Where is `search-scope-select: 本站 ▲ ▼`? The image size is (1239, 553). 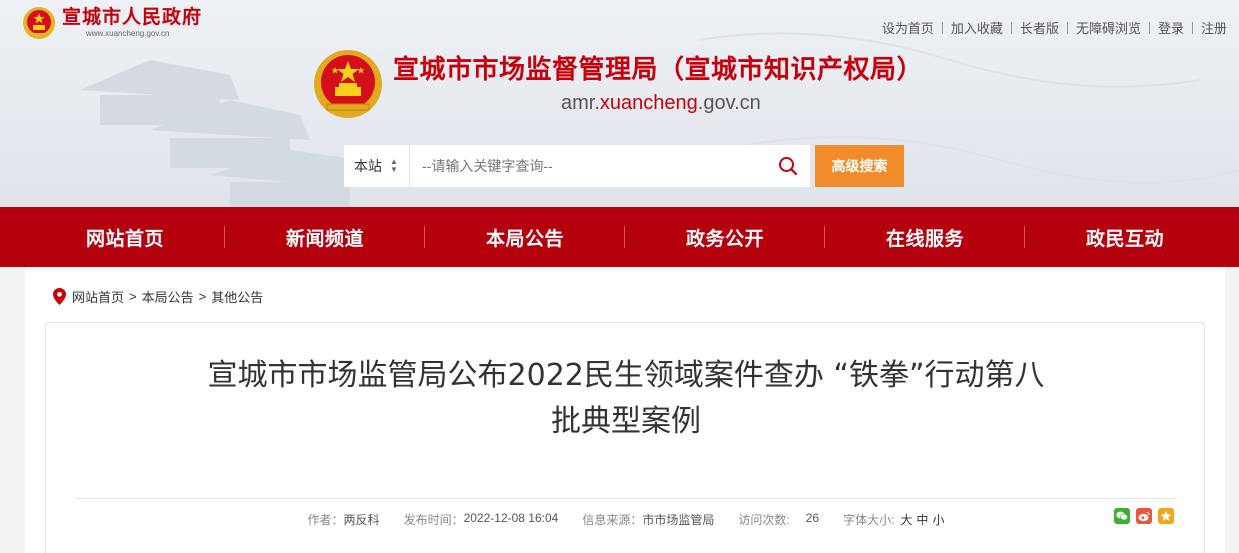 search-scope-select: 本站 ▲ ▼ is located at coordinates (377, 166).